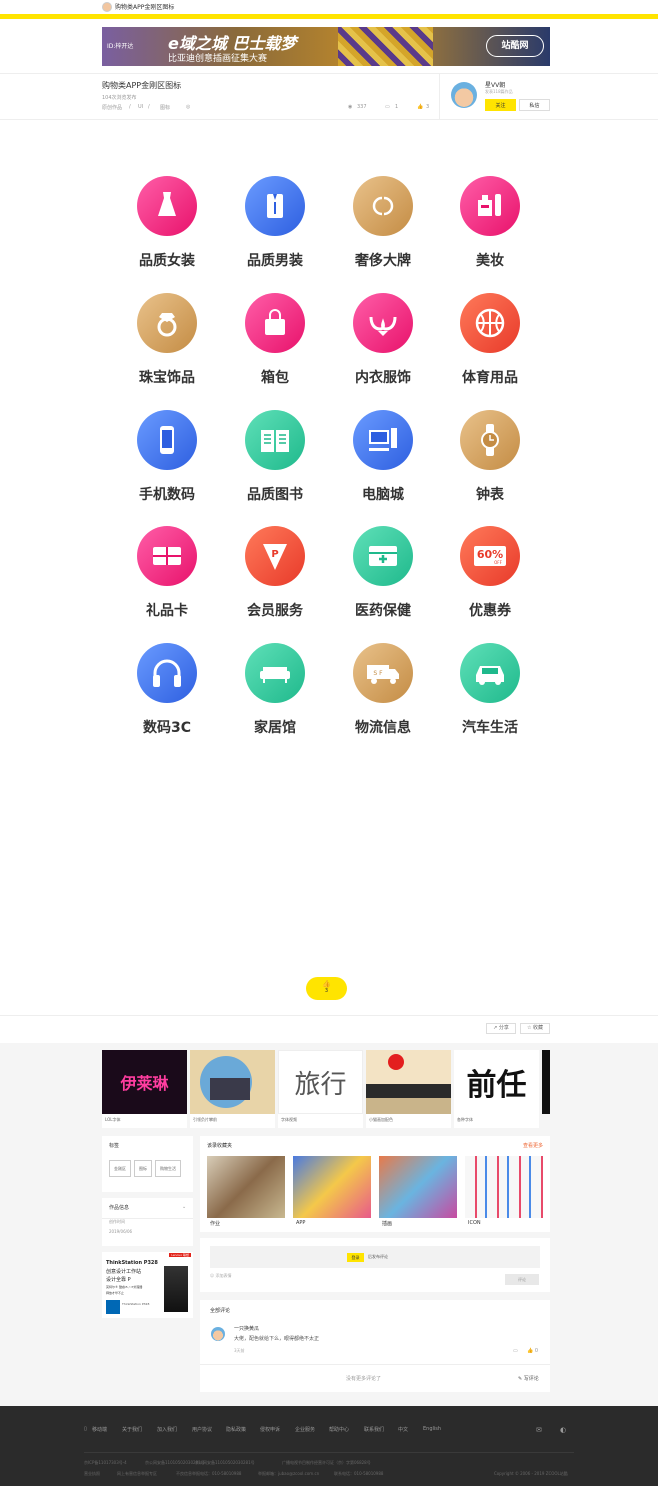  What do you see at coordinates (528, 1378) in the screenshot?
I see `write-comment-button: ✎ 写评论` at bounding box center [528, 1378].